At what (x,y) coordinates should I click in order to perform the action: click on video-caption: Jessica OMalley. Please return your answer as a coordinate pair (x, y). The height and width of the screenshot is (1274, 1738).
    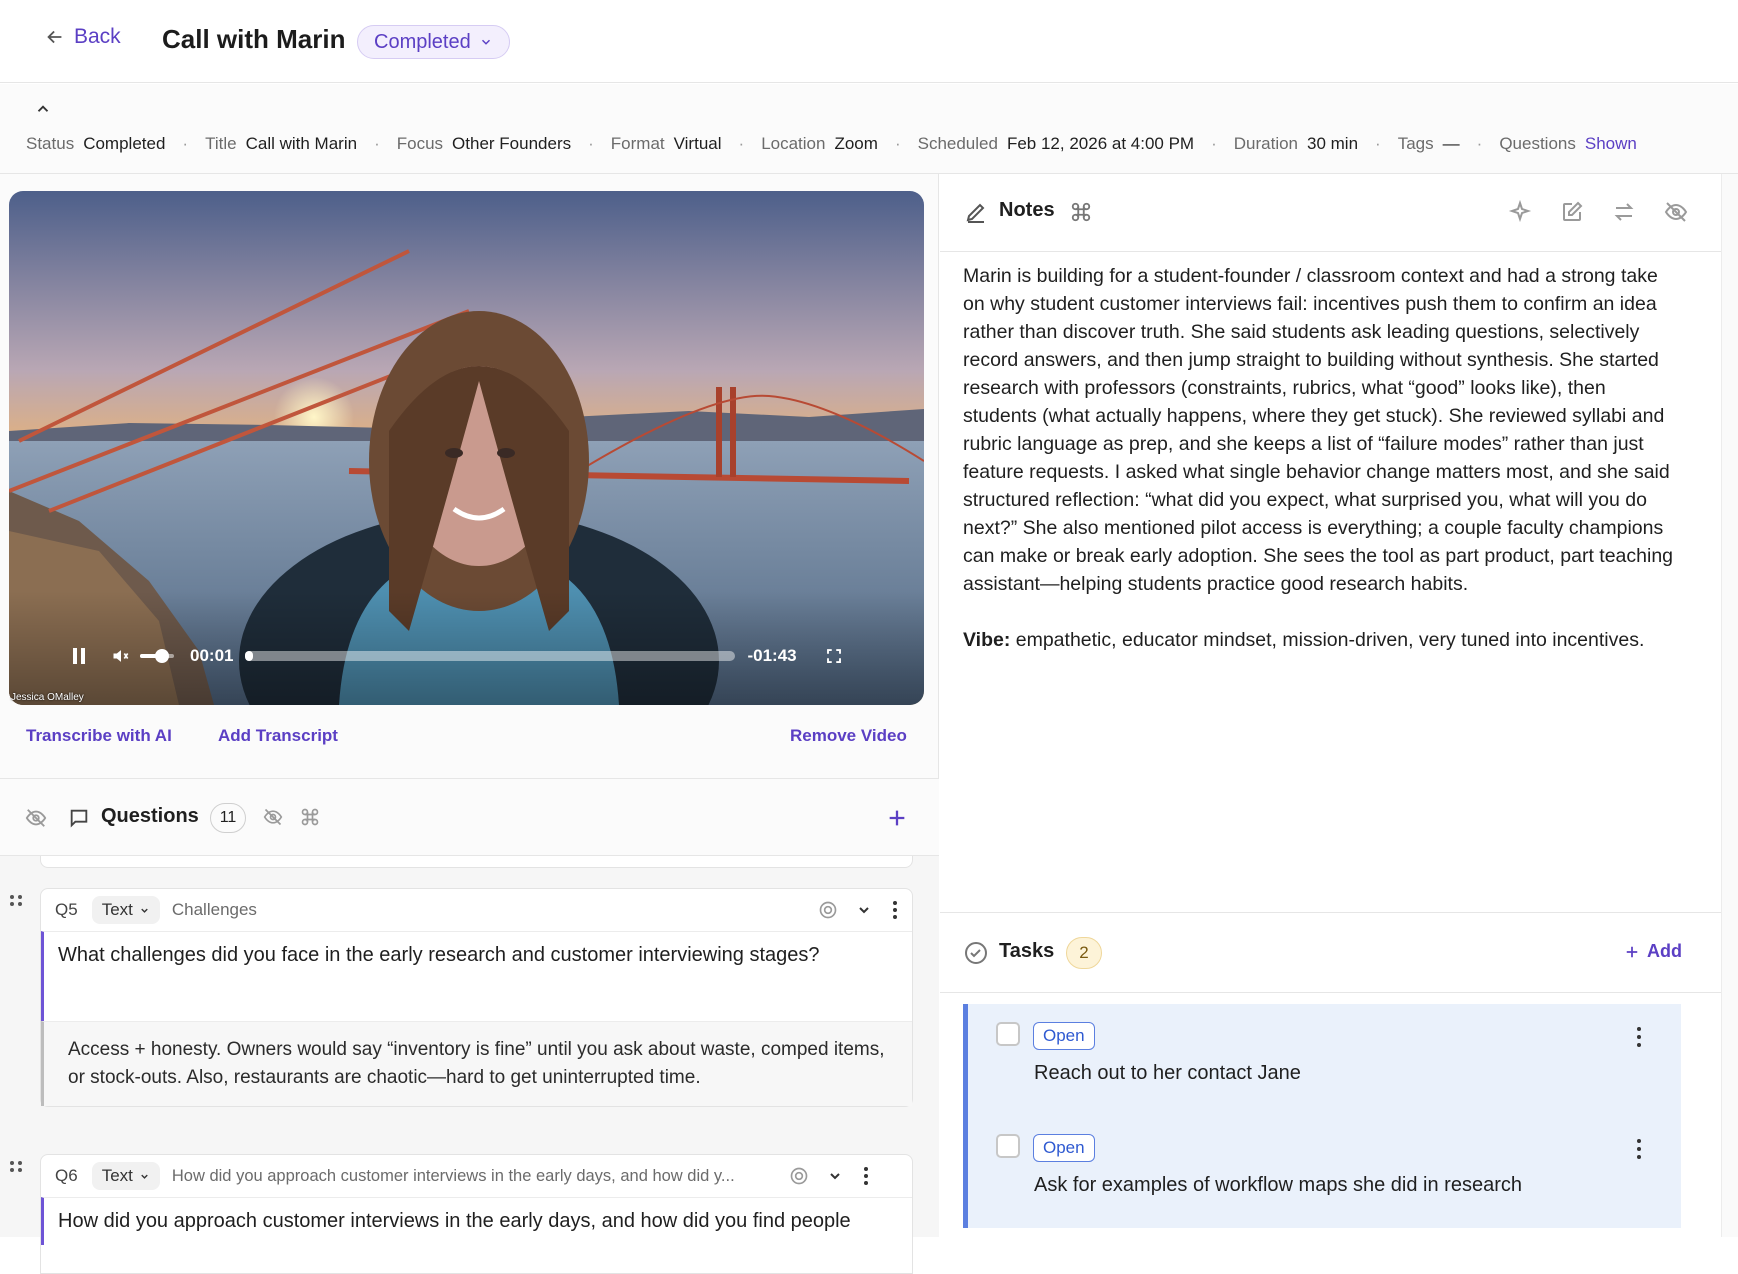
    Looking at the image, I should click on (47, 697).